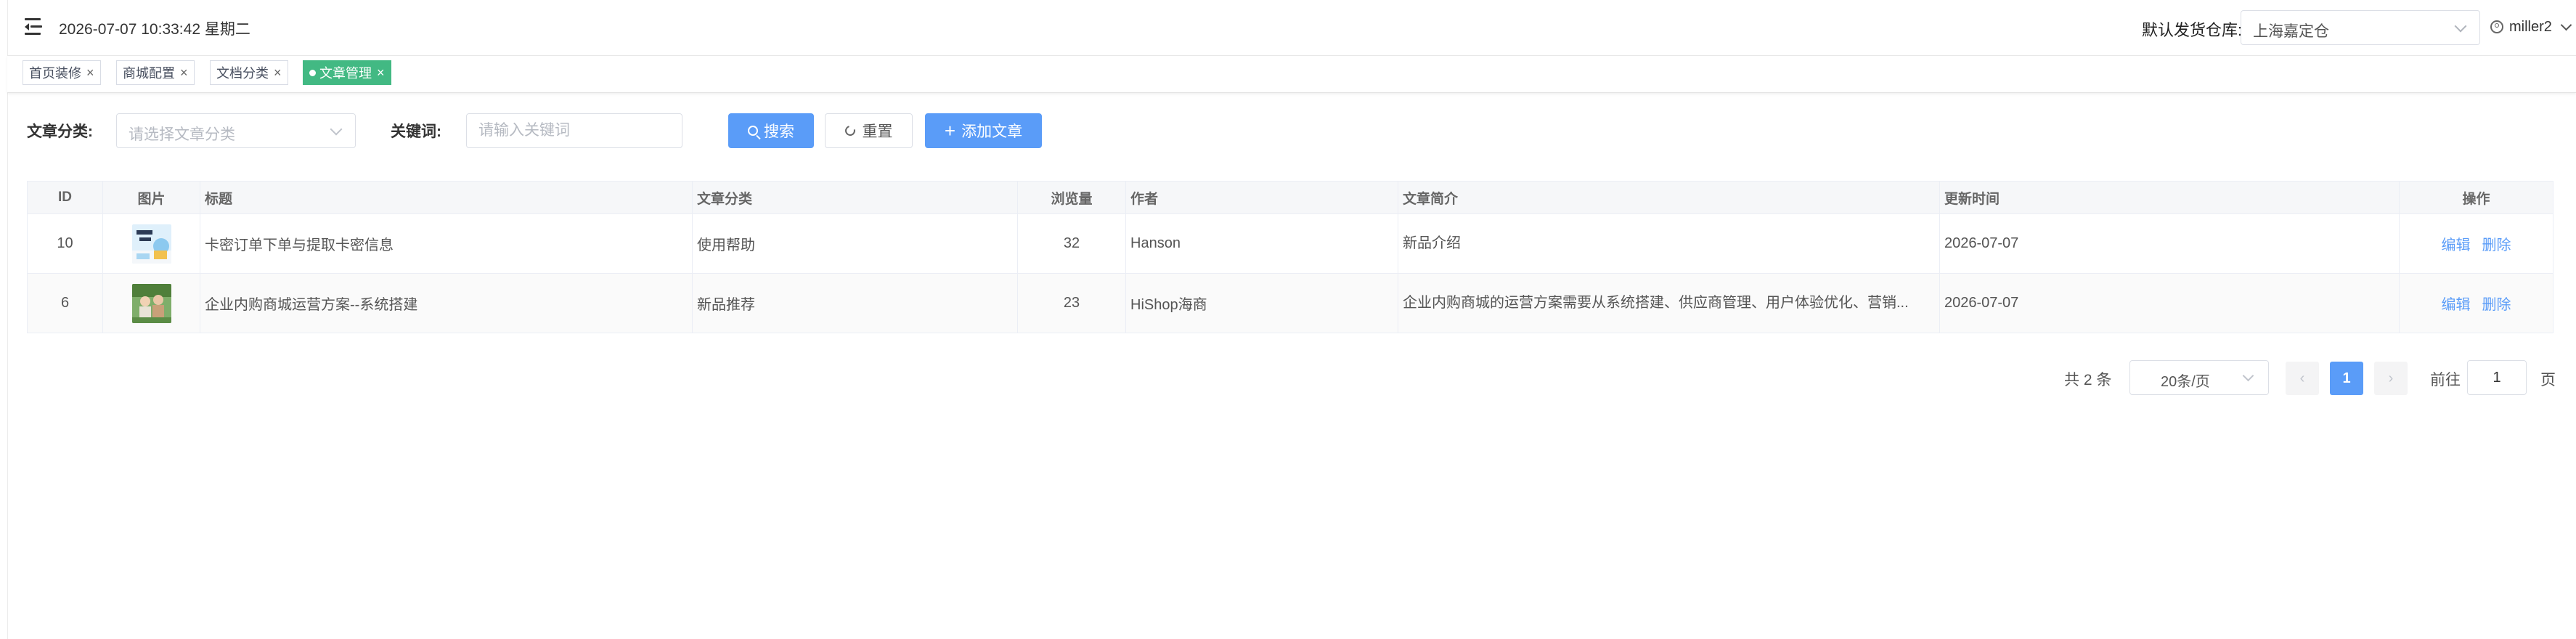 The image size is (2576, 639). Describe the element at coordinates (855, 197) in the screenshot. I see `column-header-category: 文章分类` at that location.